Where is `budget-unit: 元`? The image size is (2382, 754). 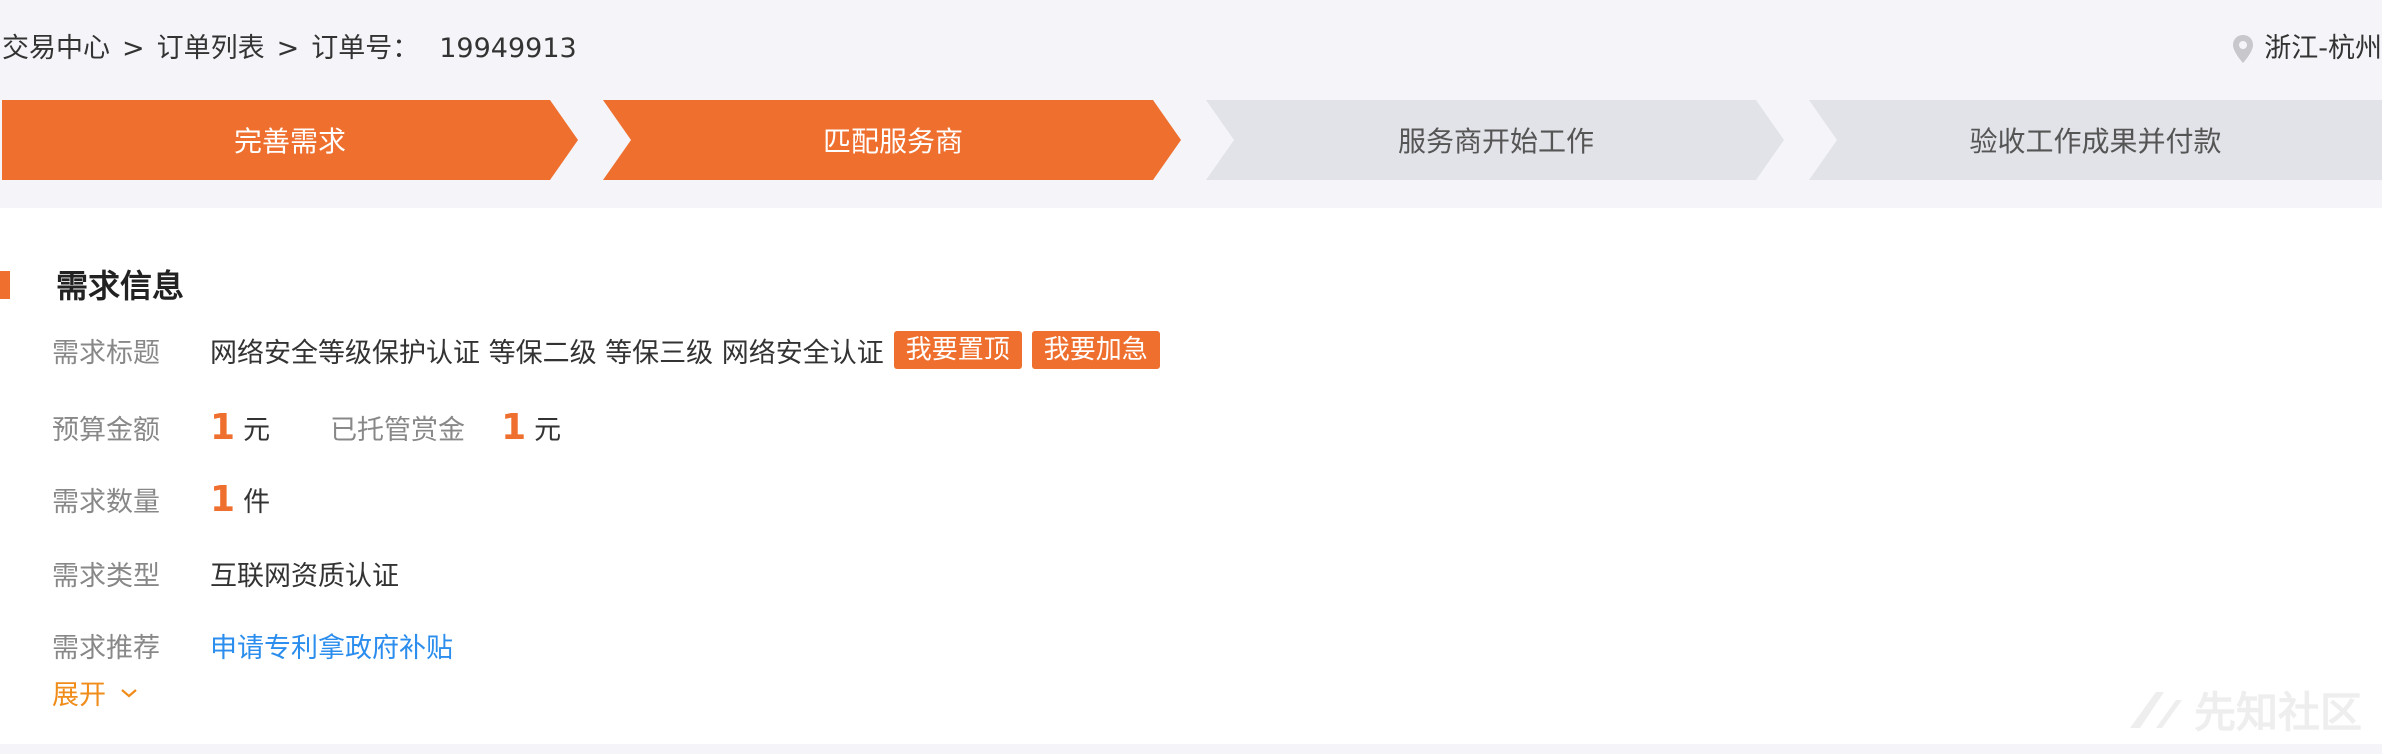
budget-unit: 元 is located at coordinates (257, 430).